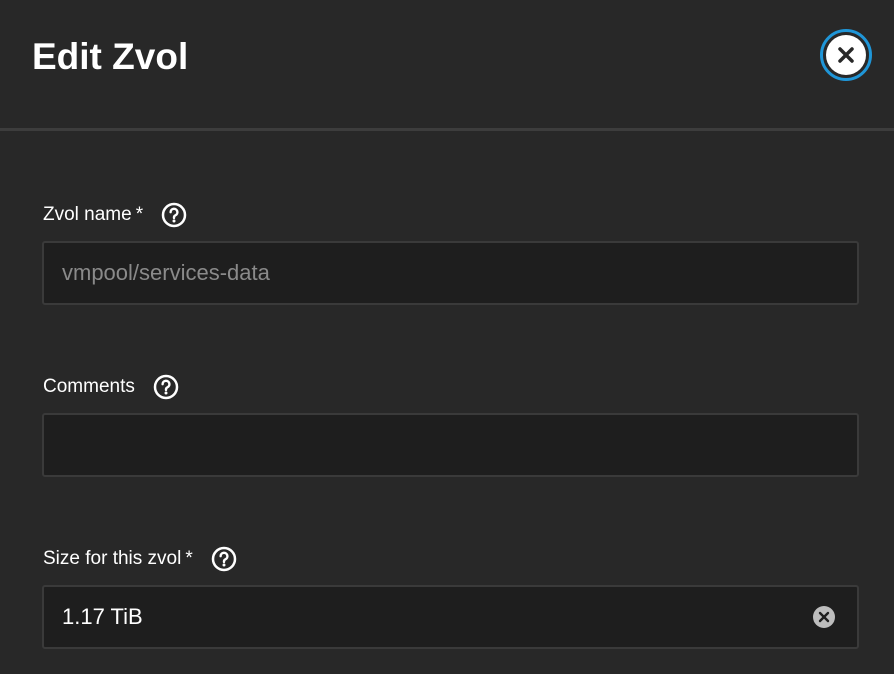 The width and height of the screenshot is (894, 674). Describe the element at coordinates (87, 214) in the screenshot. I see `zvol-name-label-text: Zvol name` at that location.